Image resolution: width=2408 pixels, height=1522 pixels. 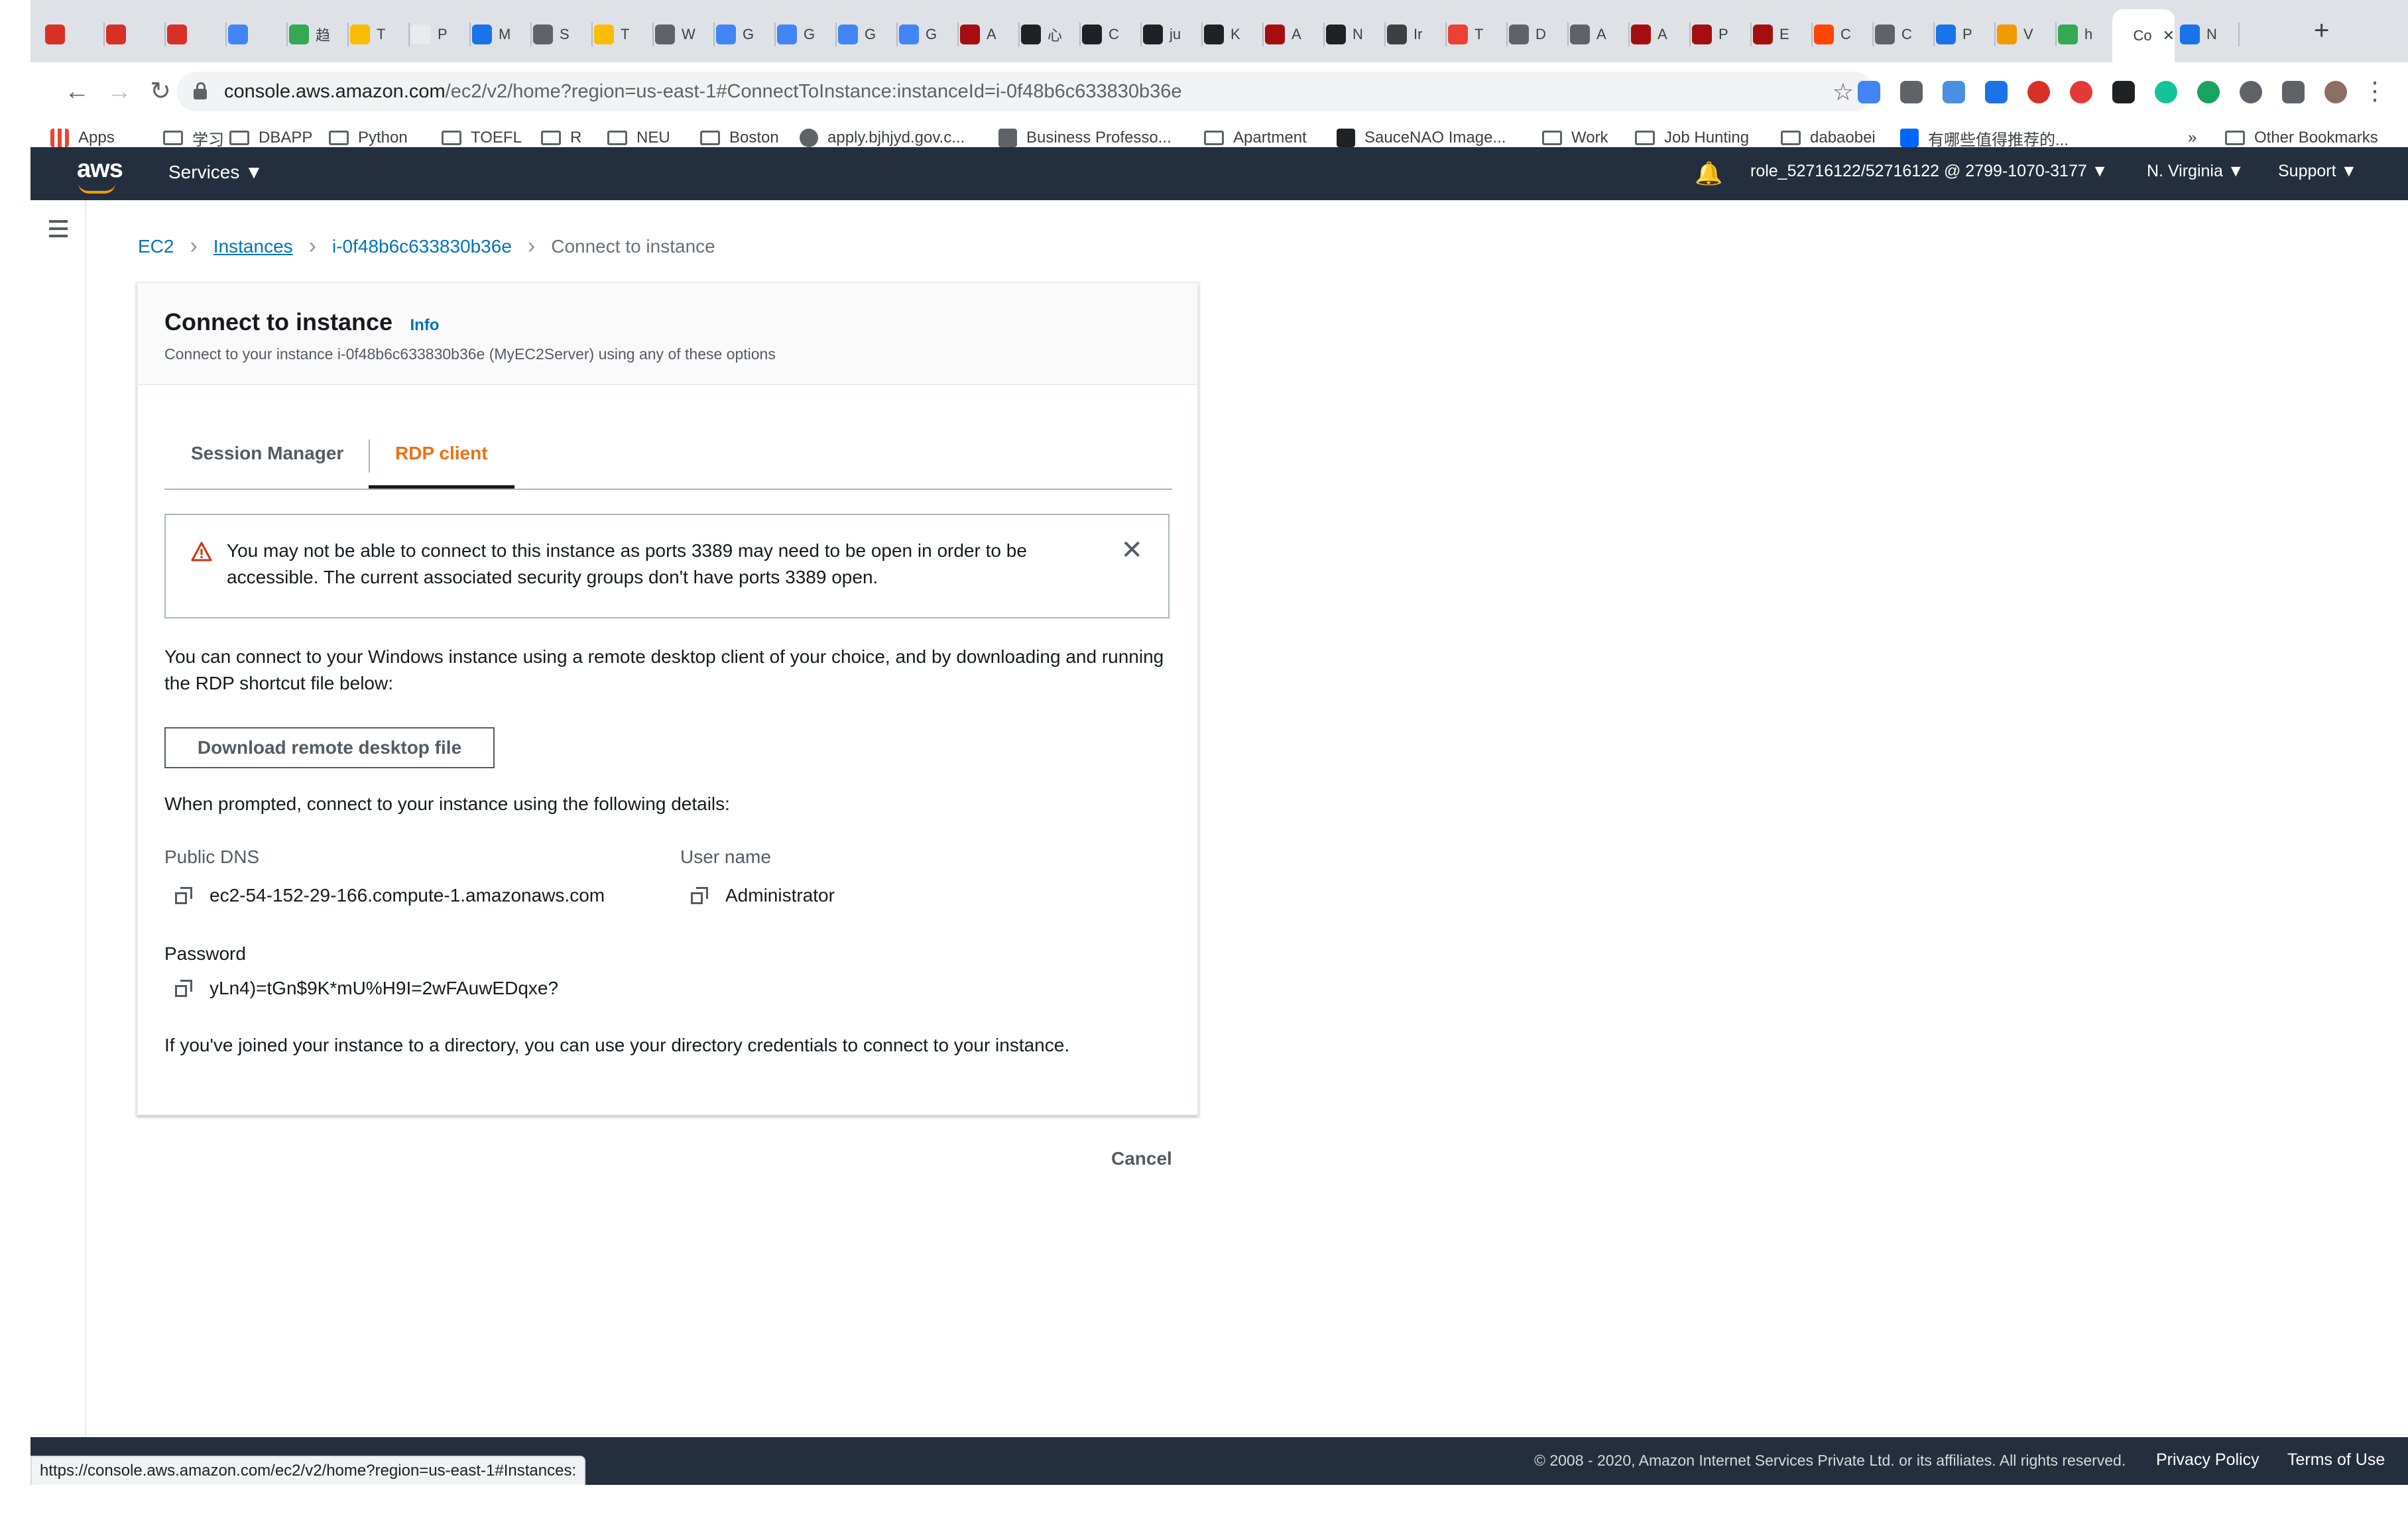 I want to click on bookmark-item: Boston, so click(x=740, y=138).